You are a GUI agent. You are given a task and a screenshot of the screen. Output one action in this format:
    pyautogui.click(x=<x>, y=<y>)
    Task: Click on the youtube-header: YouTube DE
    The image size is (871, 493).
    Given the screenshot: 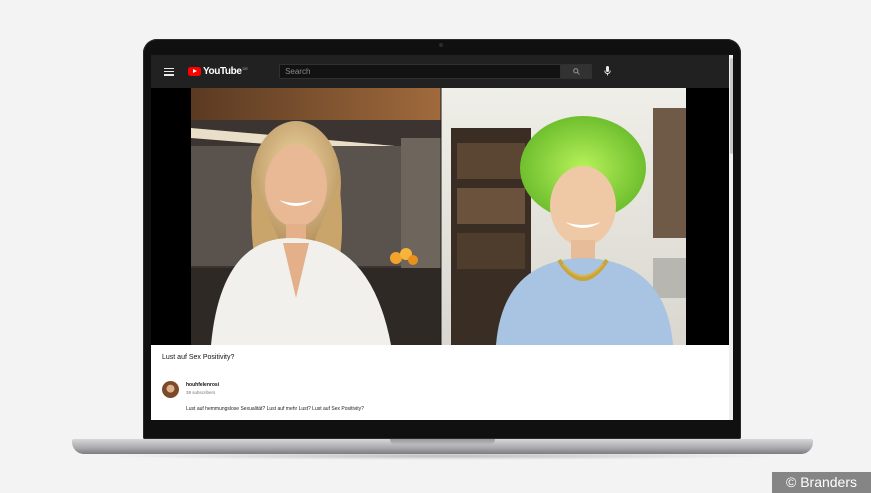 What is the action you would take?
    pyautogui.click(x=442, y=71)
    